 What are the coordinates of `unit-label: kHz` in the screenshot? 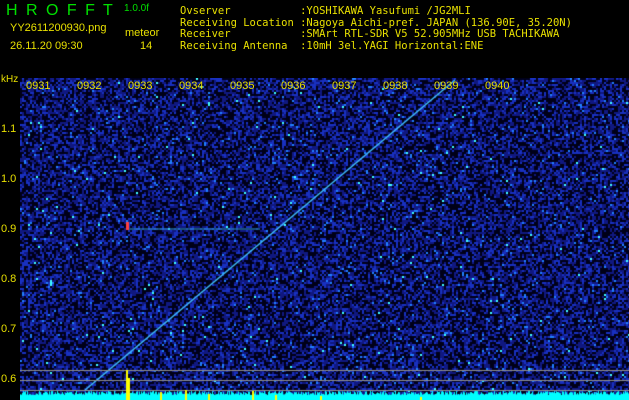 It's located at (10, 79).